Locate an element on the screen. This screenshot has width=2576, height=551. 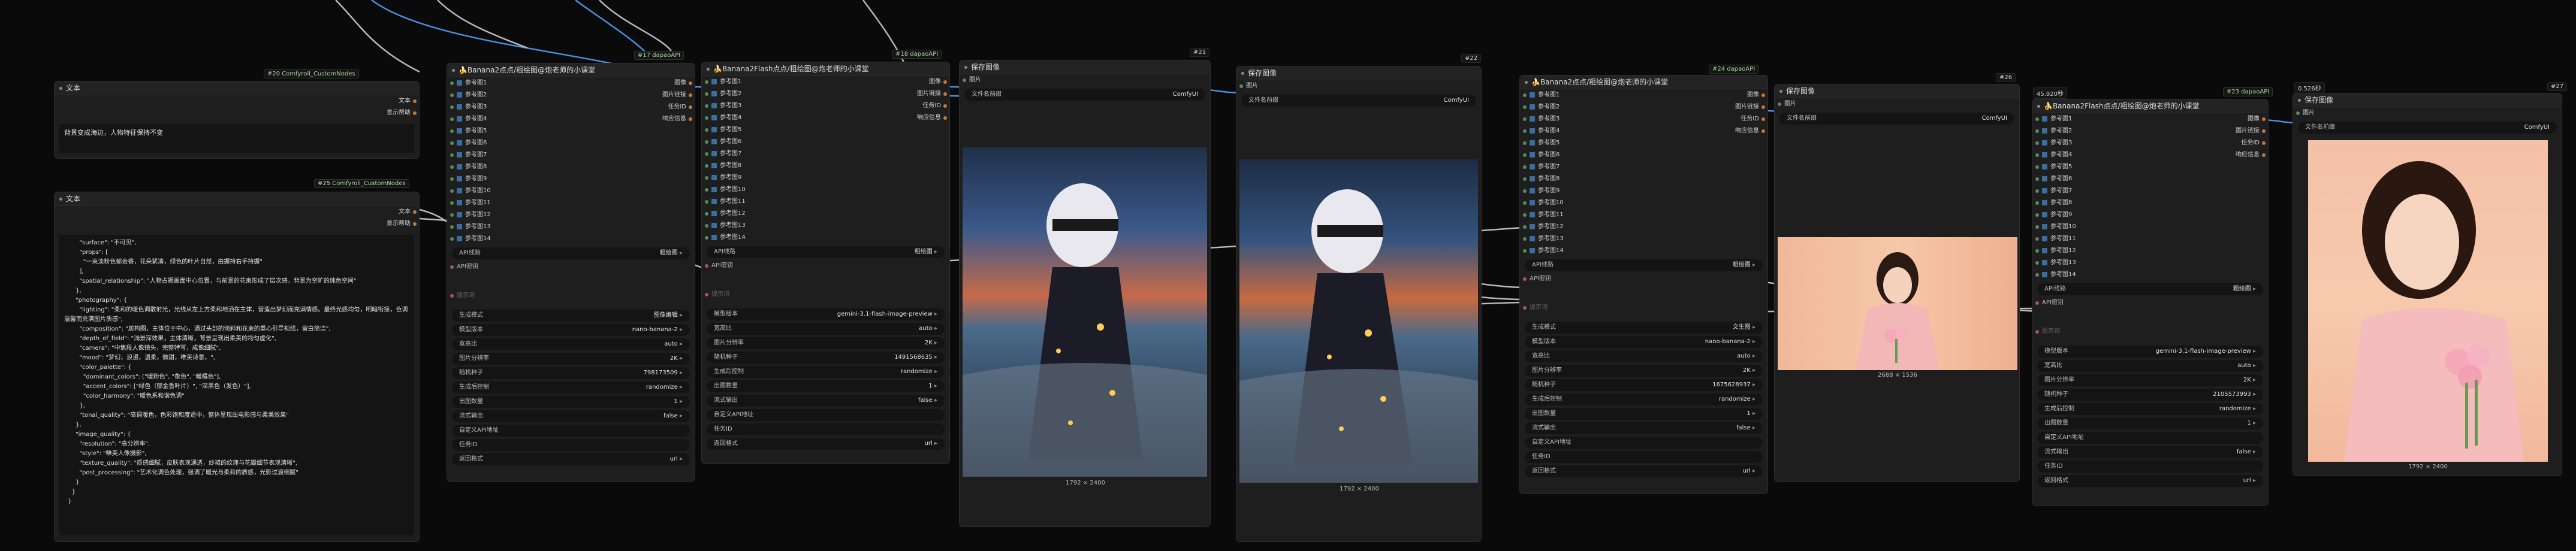
widget-mode: 生成模式 文生图 is located at coordinates (1644, 328).